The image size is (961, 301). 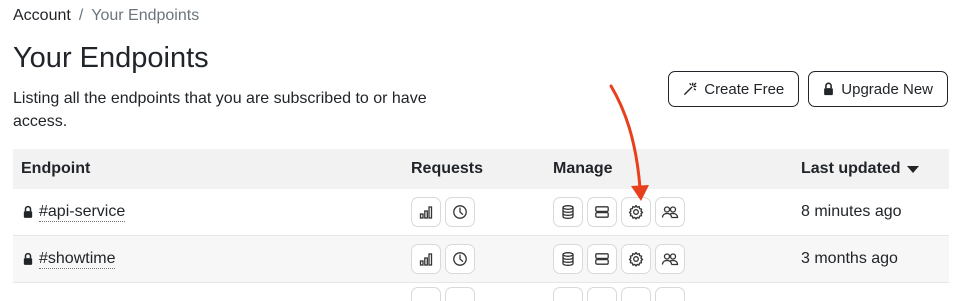 I want to click on endpoint-cell: #api-service, so click(x=74, y=212).